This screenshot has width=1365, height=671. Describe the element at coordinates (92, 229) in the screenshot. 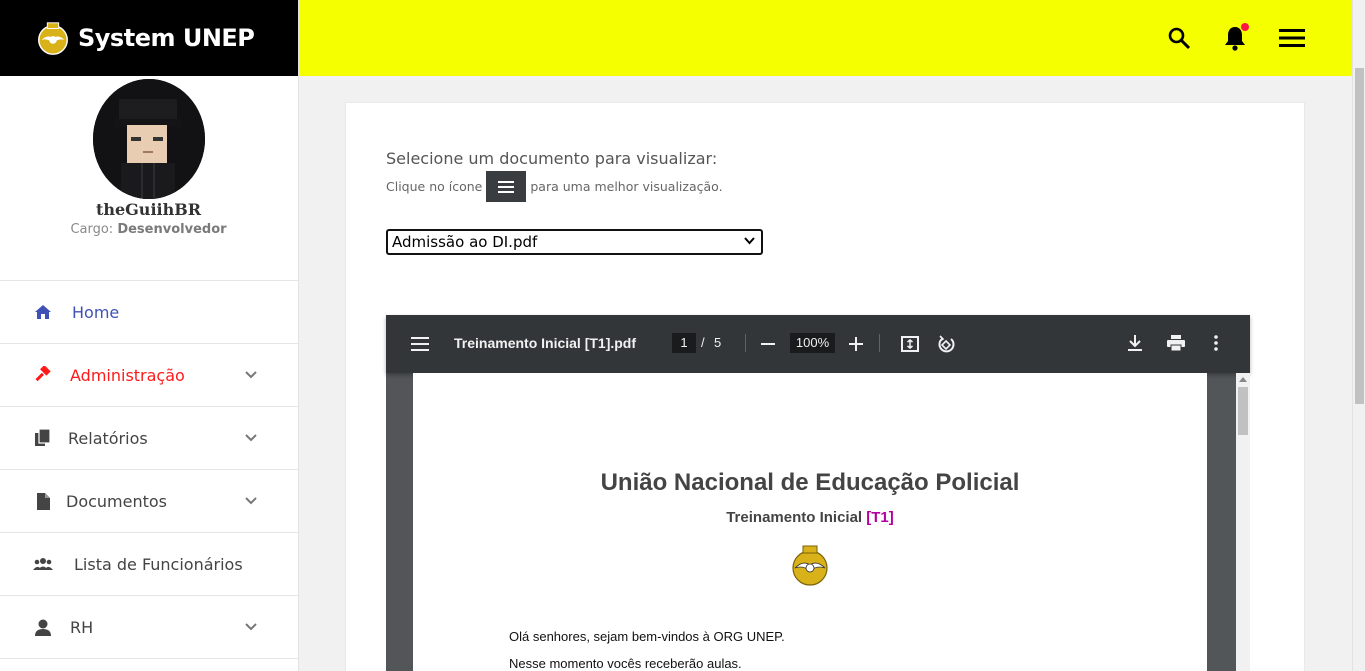

I see `role-label: Cargo:` at that location.